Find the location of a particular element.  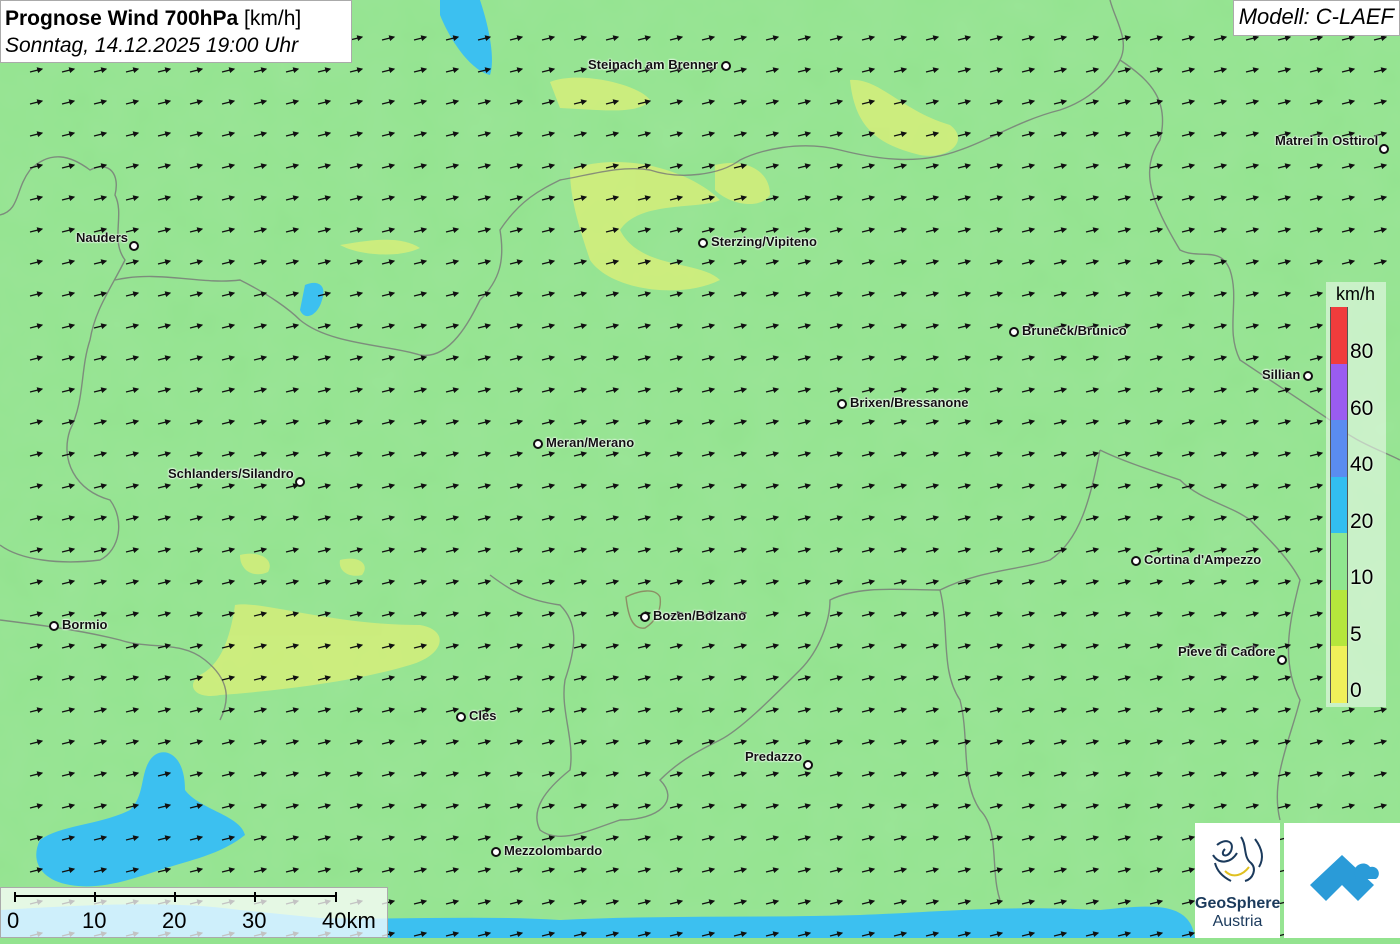

weather-app-logo is located at coordinates (1342, 880).